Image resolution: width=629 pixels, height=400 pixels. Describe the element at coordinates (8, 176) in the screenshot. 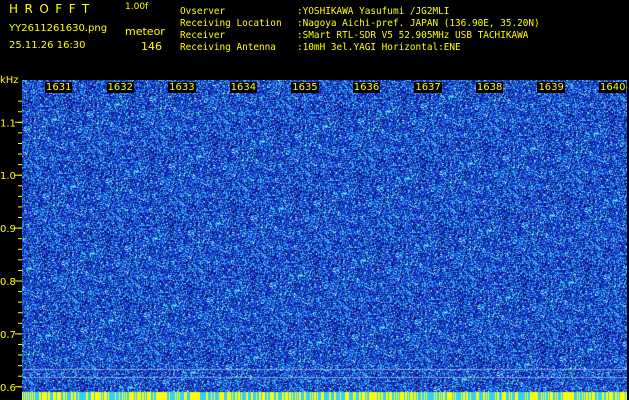

I see `y-tick-label: 1.0` at that location.